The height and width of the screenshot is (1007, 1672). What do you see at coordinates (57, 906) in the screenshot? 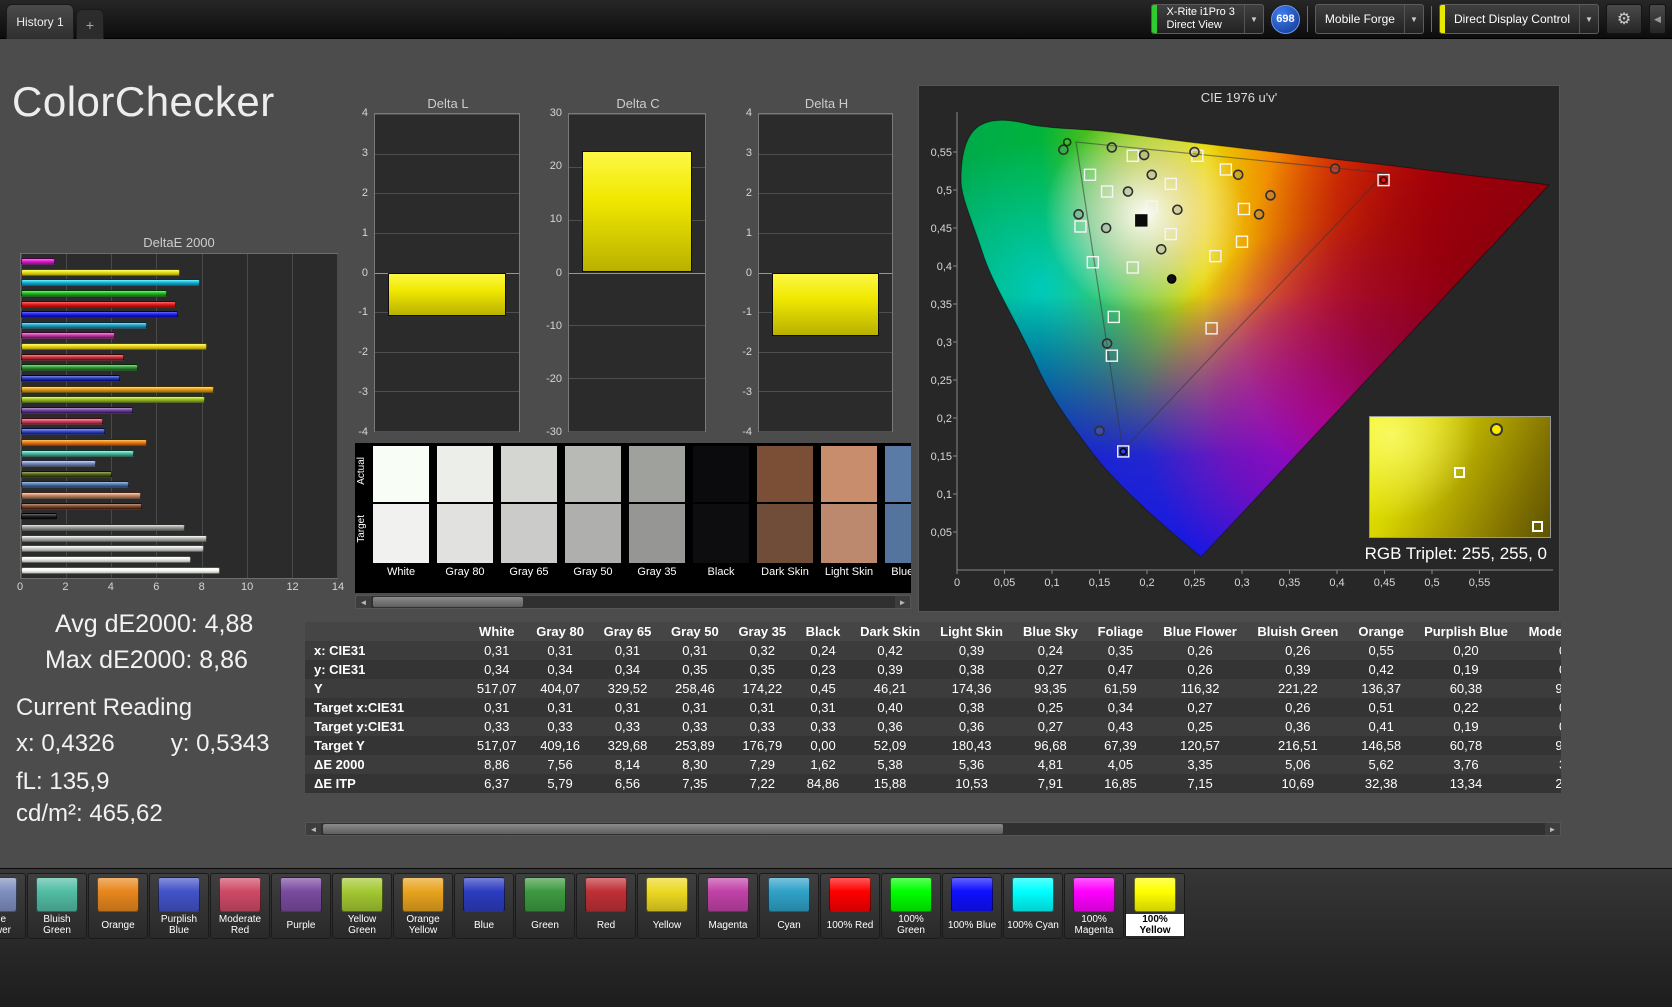
I see `patch-button-bluish-green: Bluish Green` at bounding box center [57, 906].